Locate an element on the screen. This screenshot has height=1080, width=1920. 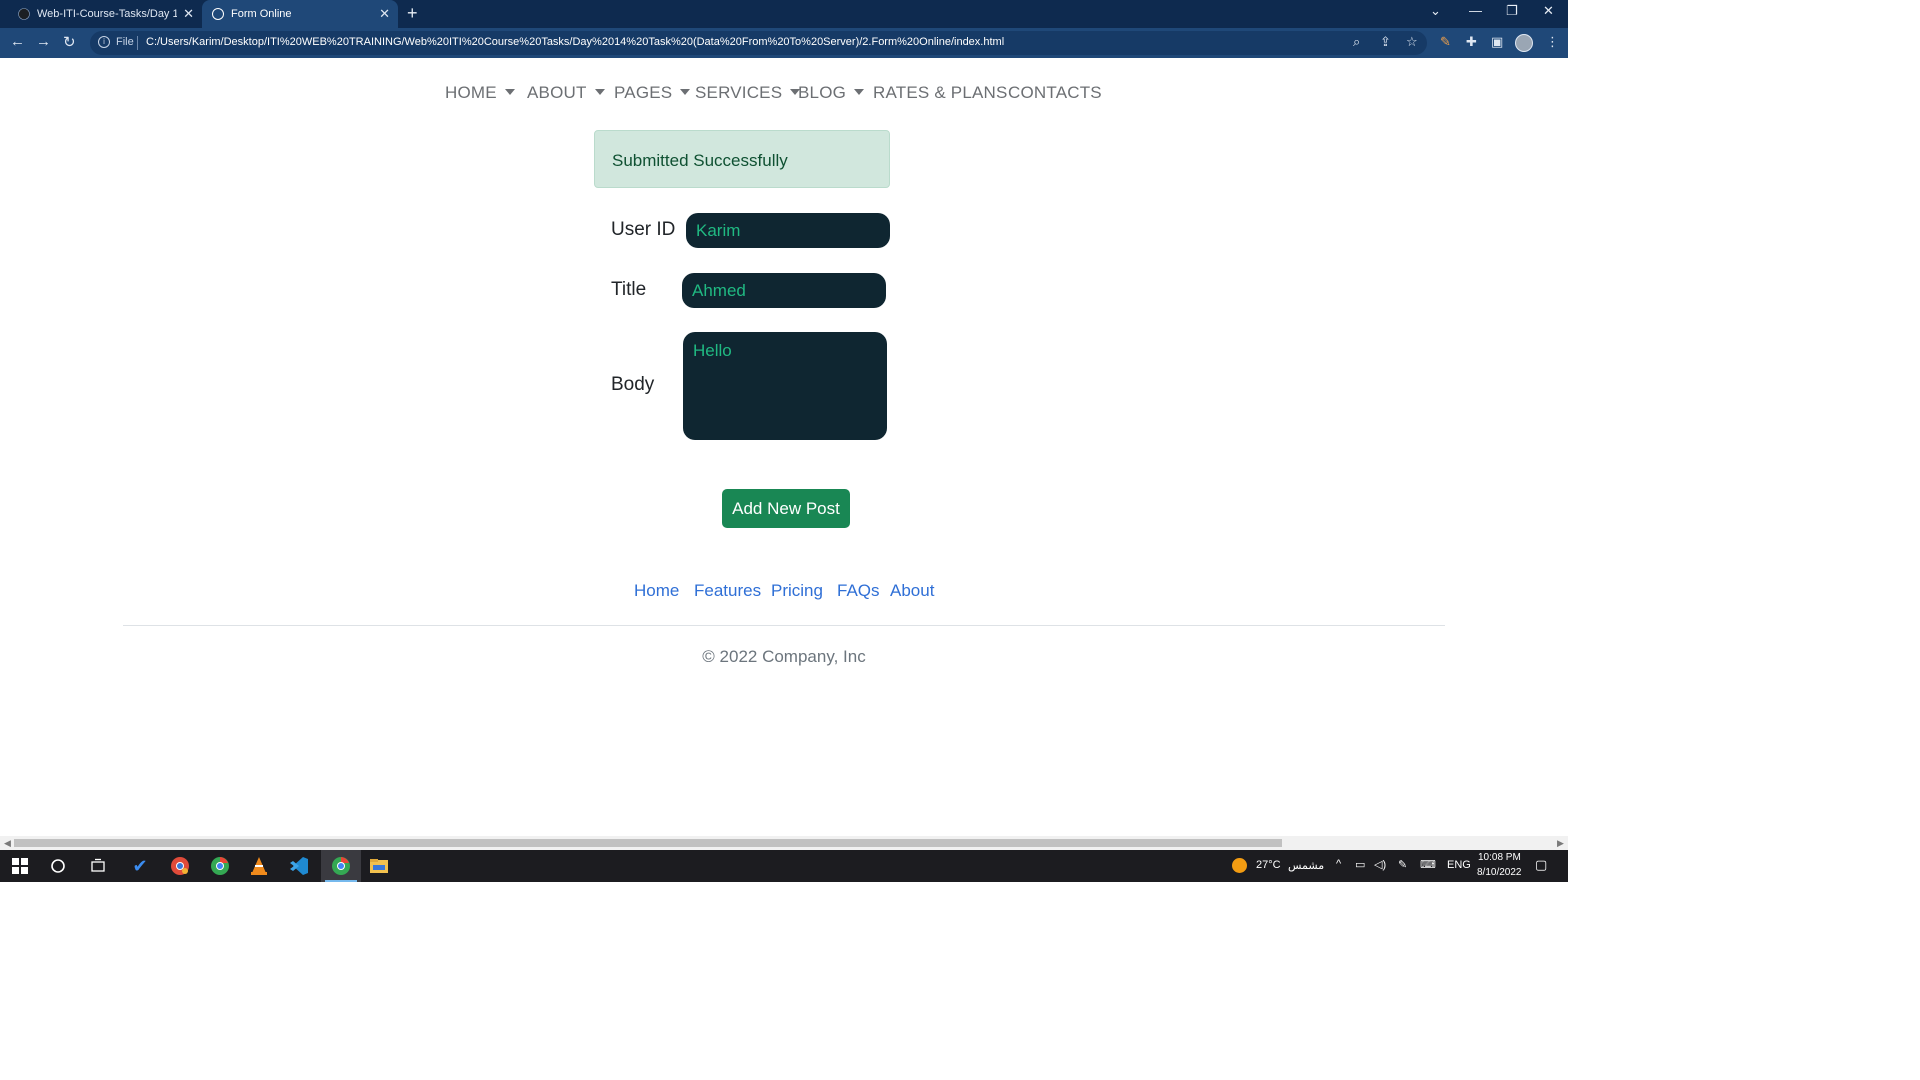
bookmark-star-icon: ☆ is located at coordinates (1412, 42).